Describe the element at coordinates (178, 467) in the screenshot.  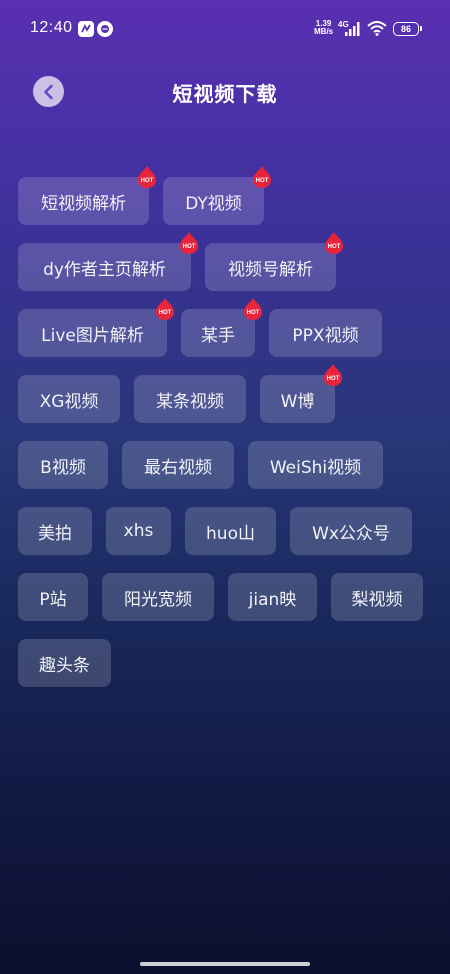
I see `chip-label: 最右视频` at that location.